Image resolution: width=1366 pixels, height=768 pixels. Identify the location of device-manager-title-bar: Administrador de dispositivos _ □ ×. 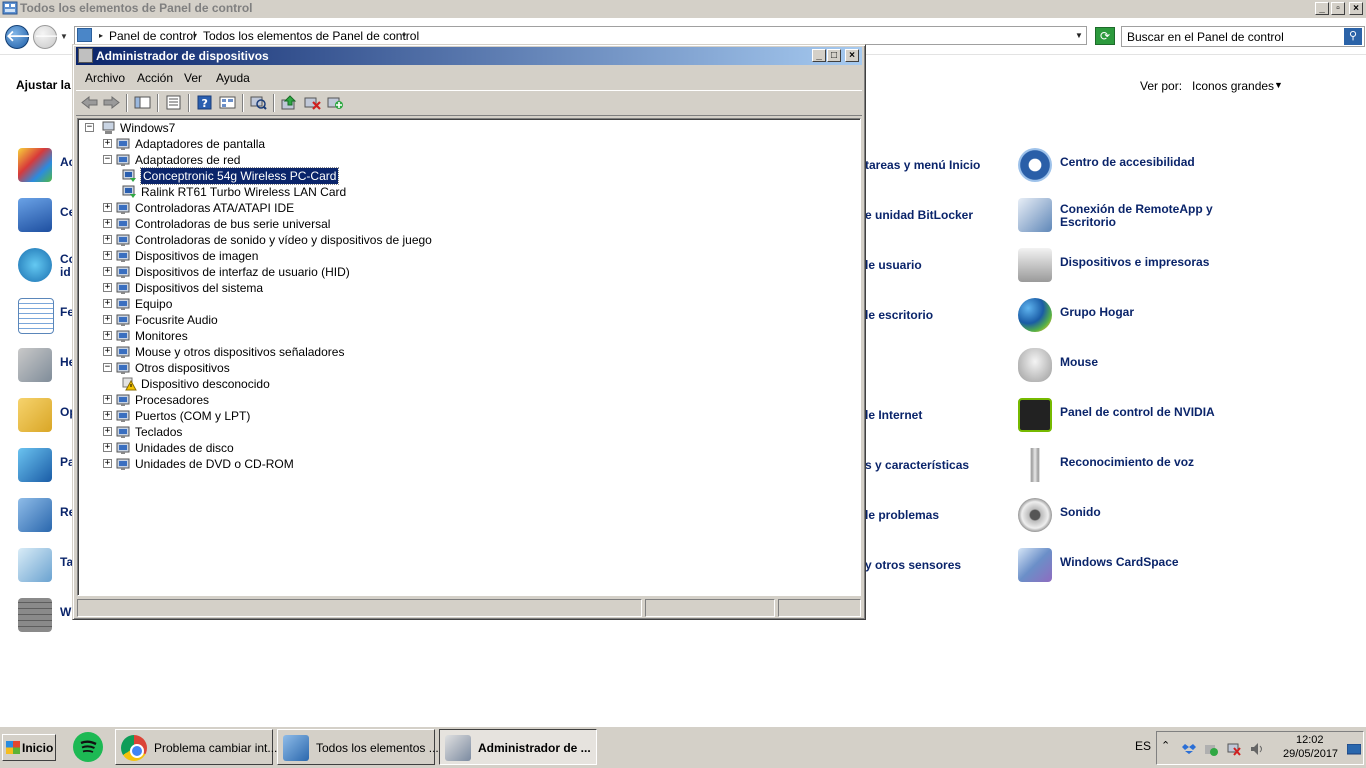
(469, 56).